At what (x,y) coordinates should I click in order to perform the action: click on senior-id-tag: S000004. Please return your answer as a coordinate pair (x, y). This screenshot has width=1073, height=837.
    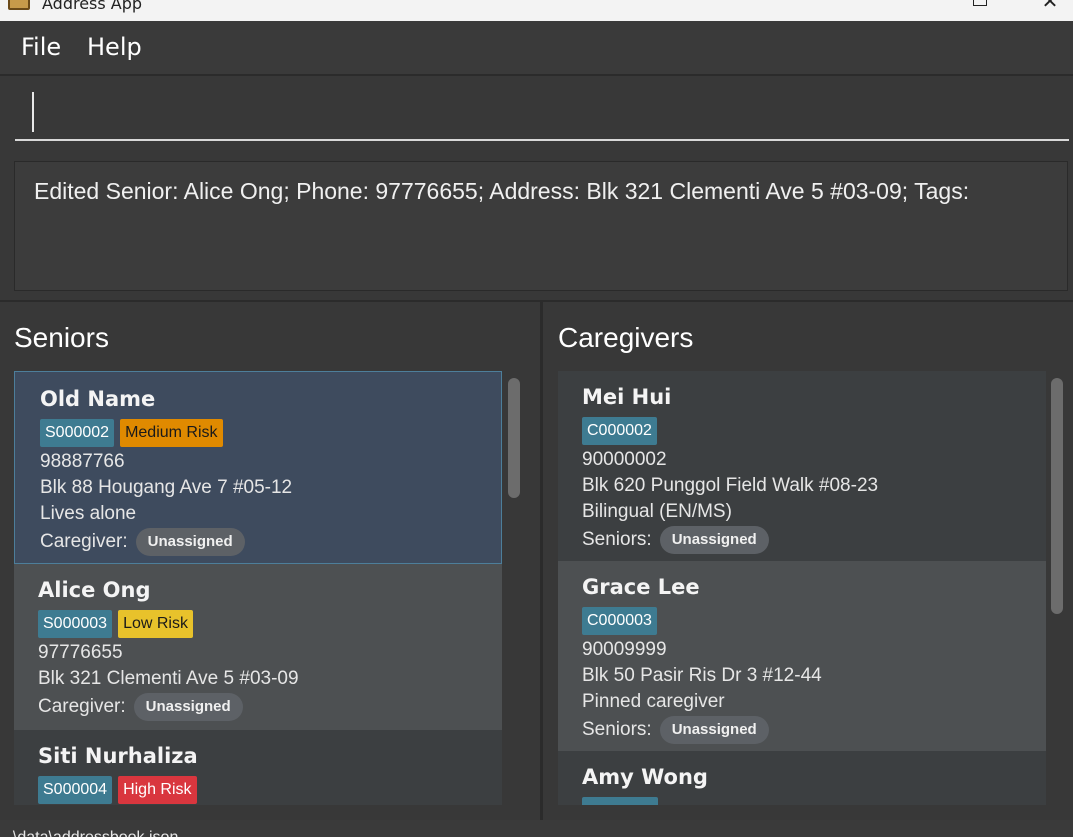
    Looking at the image, I should click on (75, 790).